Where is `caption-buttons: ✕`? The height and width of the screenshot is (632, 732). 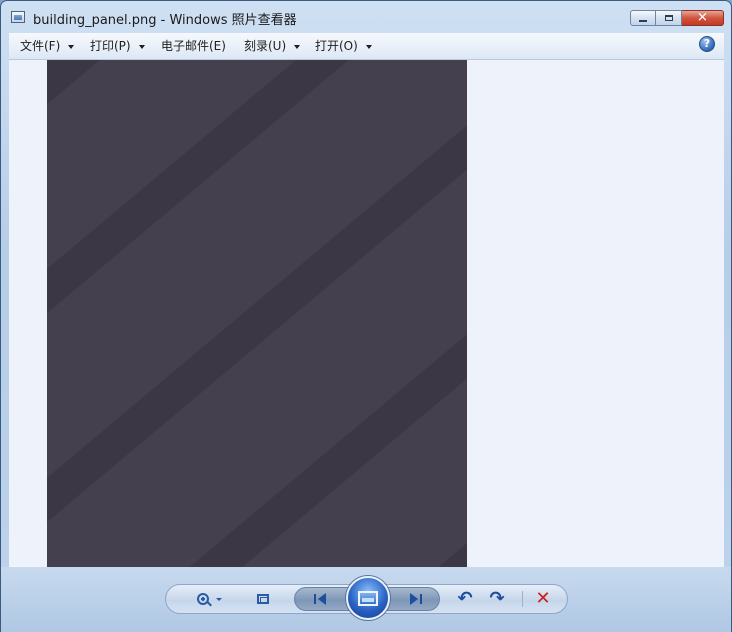 caption-buttons: ✕ is located at coordinates (677, 18).